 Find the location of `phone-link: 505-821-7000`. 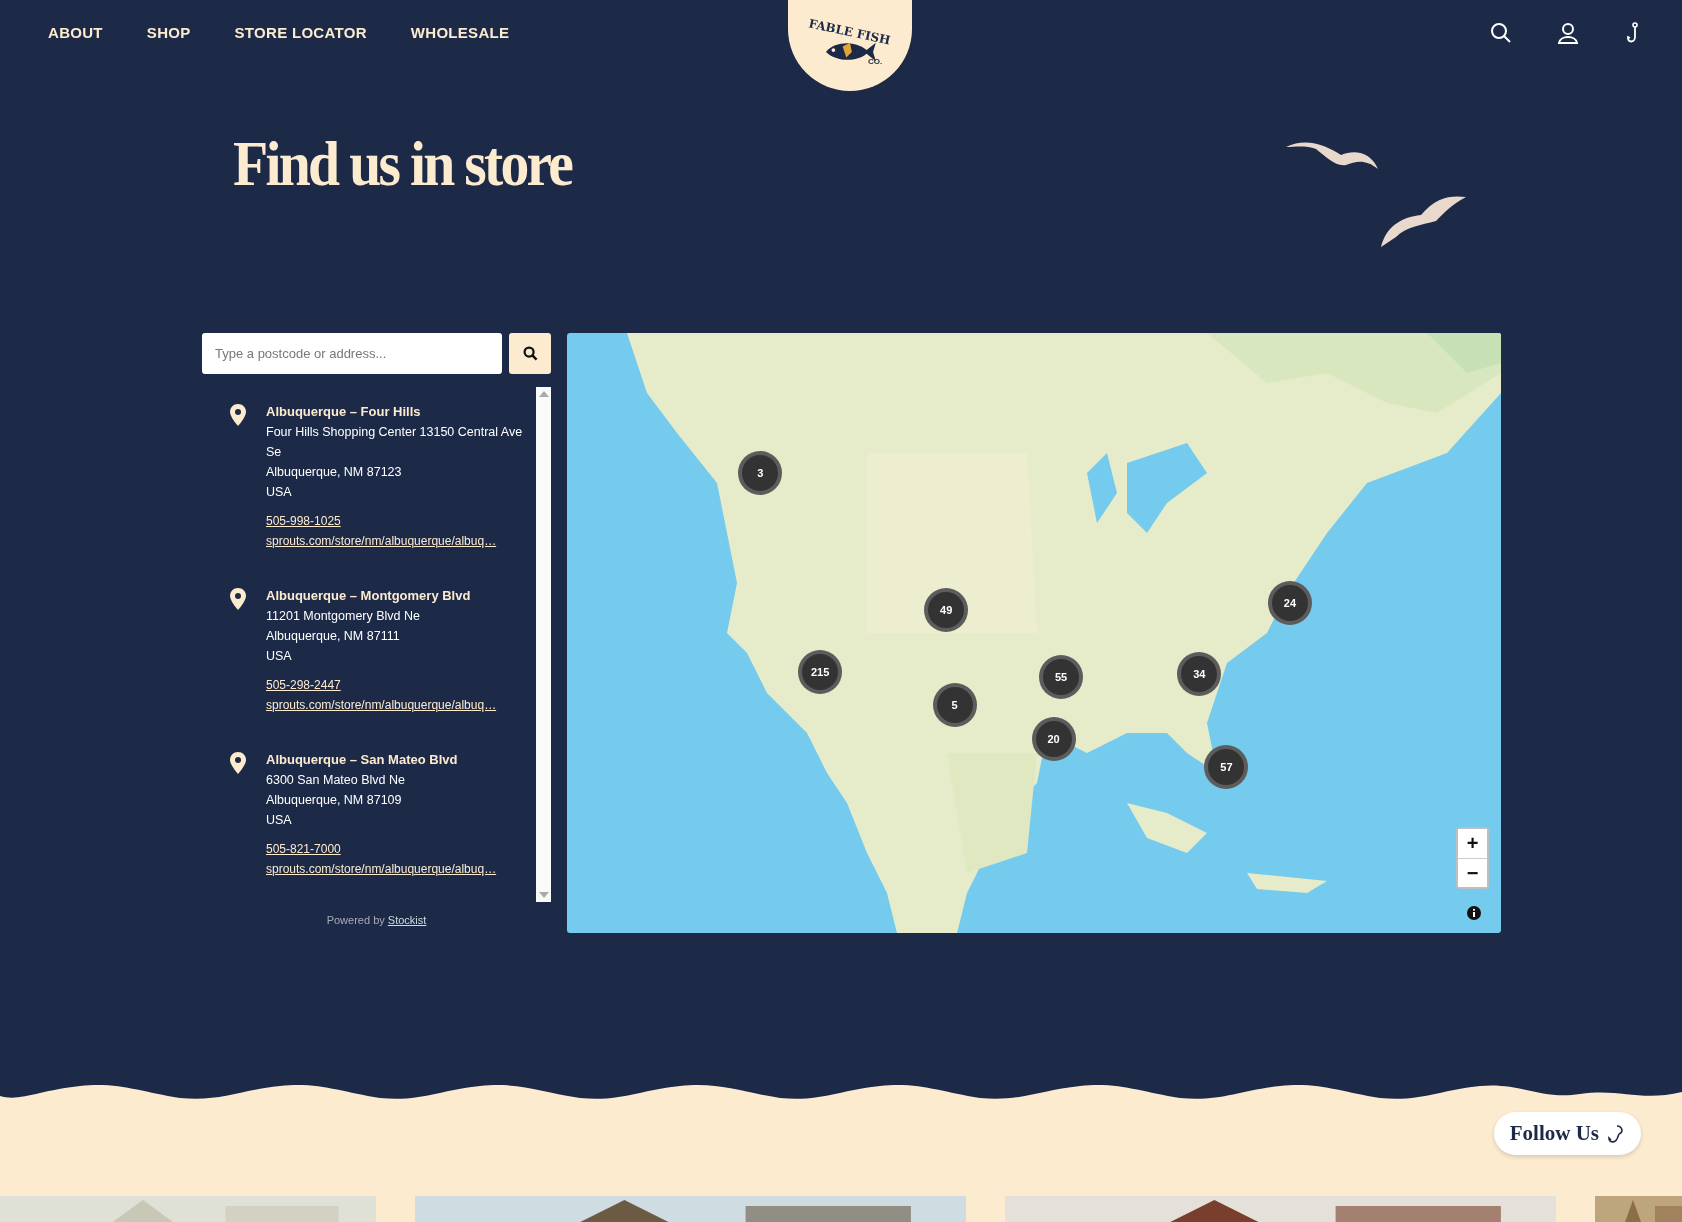

phone-link: 505-821-7000 is located at coordinates (303, 849).